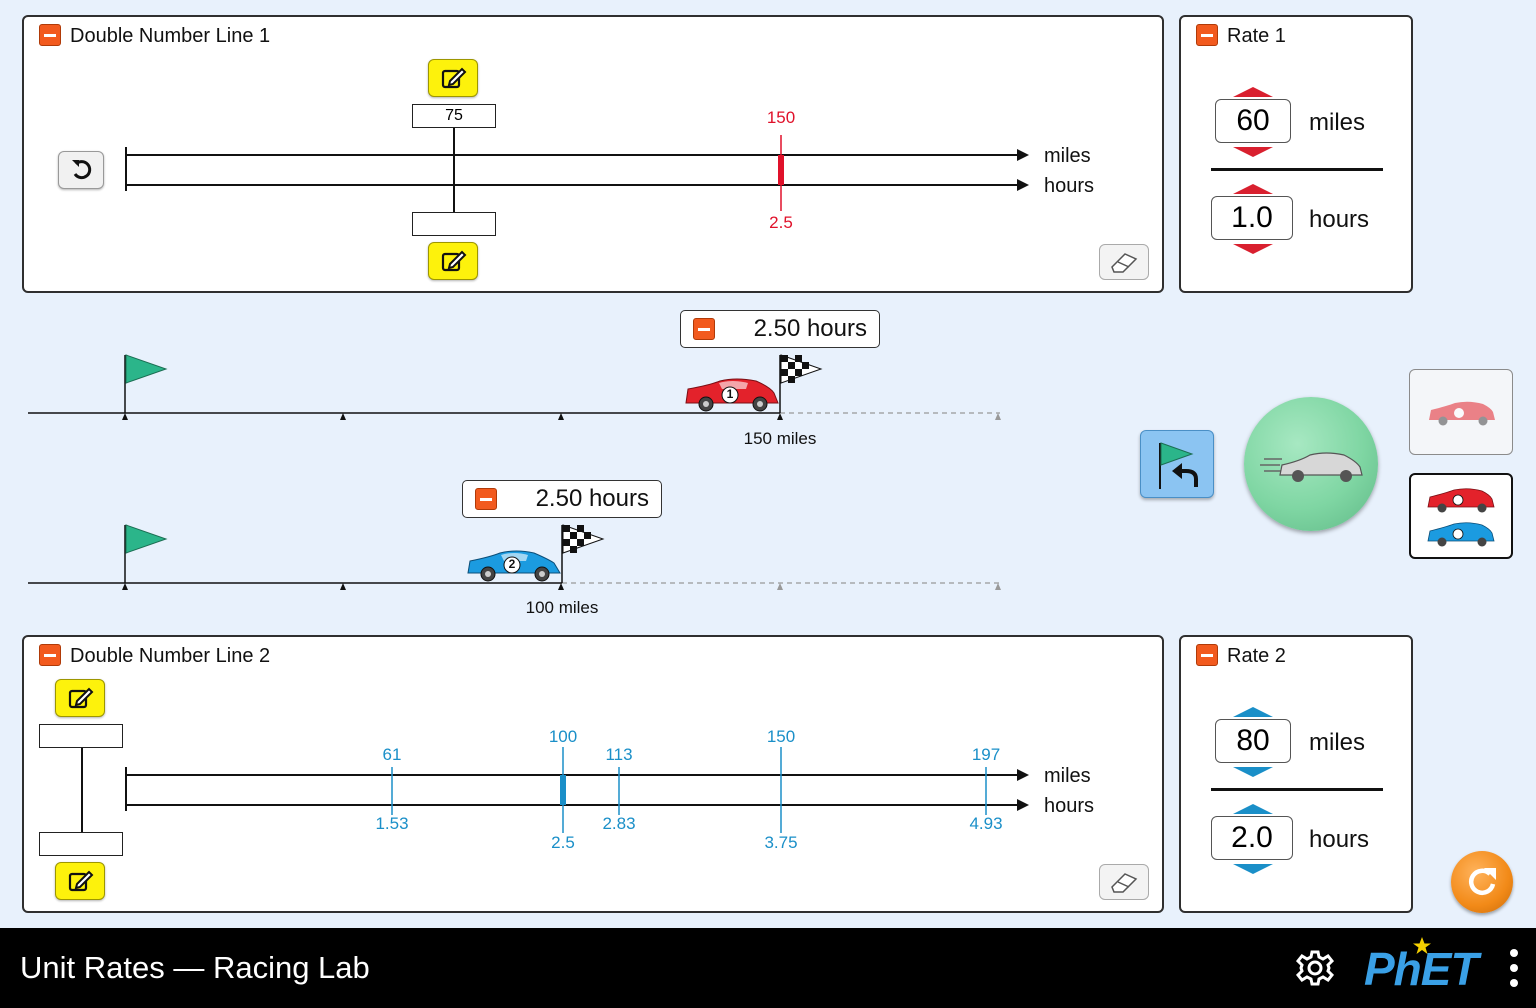 The image size is (1536, 1008). Describe the element at coordinates (1252, 838) in the screenshot. I see `rate2-bottom-value: 2.0` at that location.